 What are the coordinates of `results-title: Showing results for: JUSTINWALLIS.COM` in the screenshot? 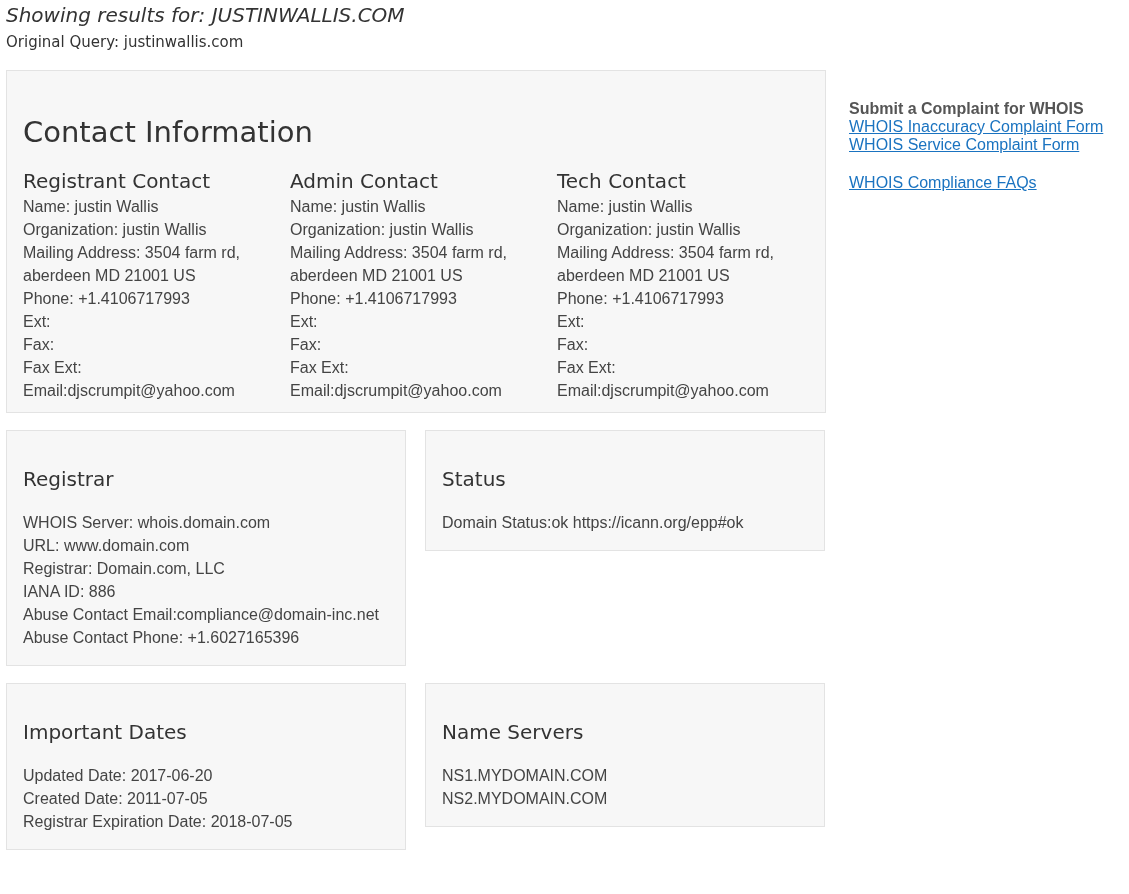 It's located at (206, 15).